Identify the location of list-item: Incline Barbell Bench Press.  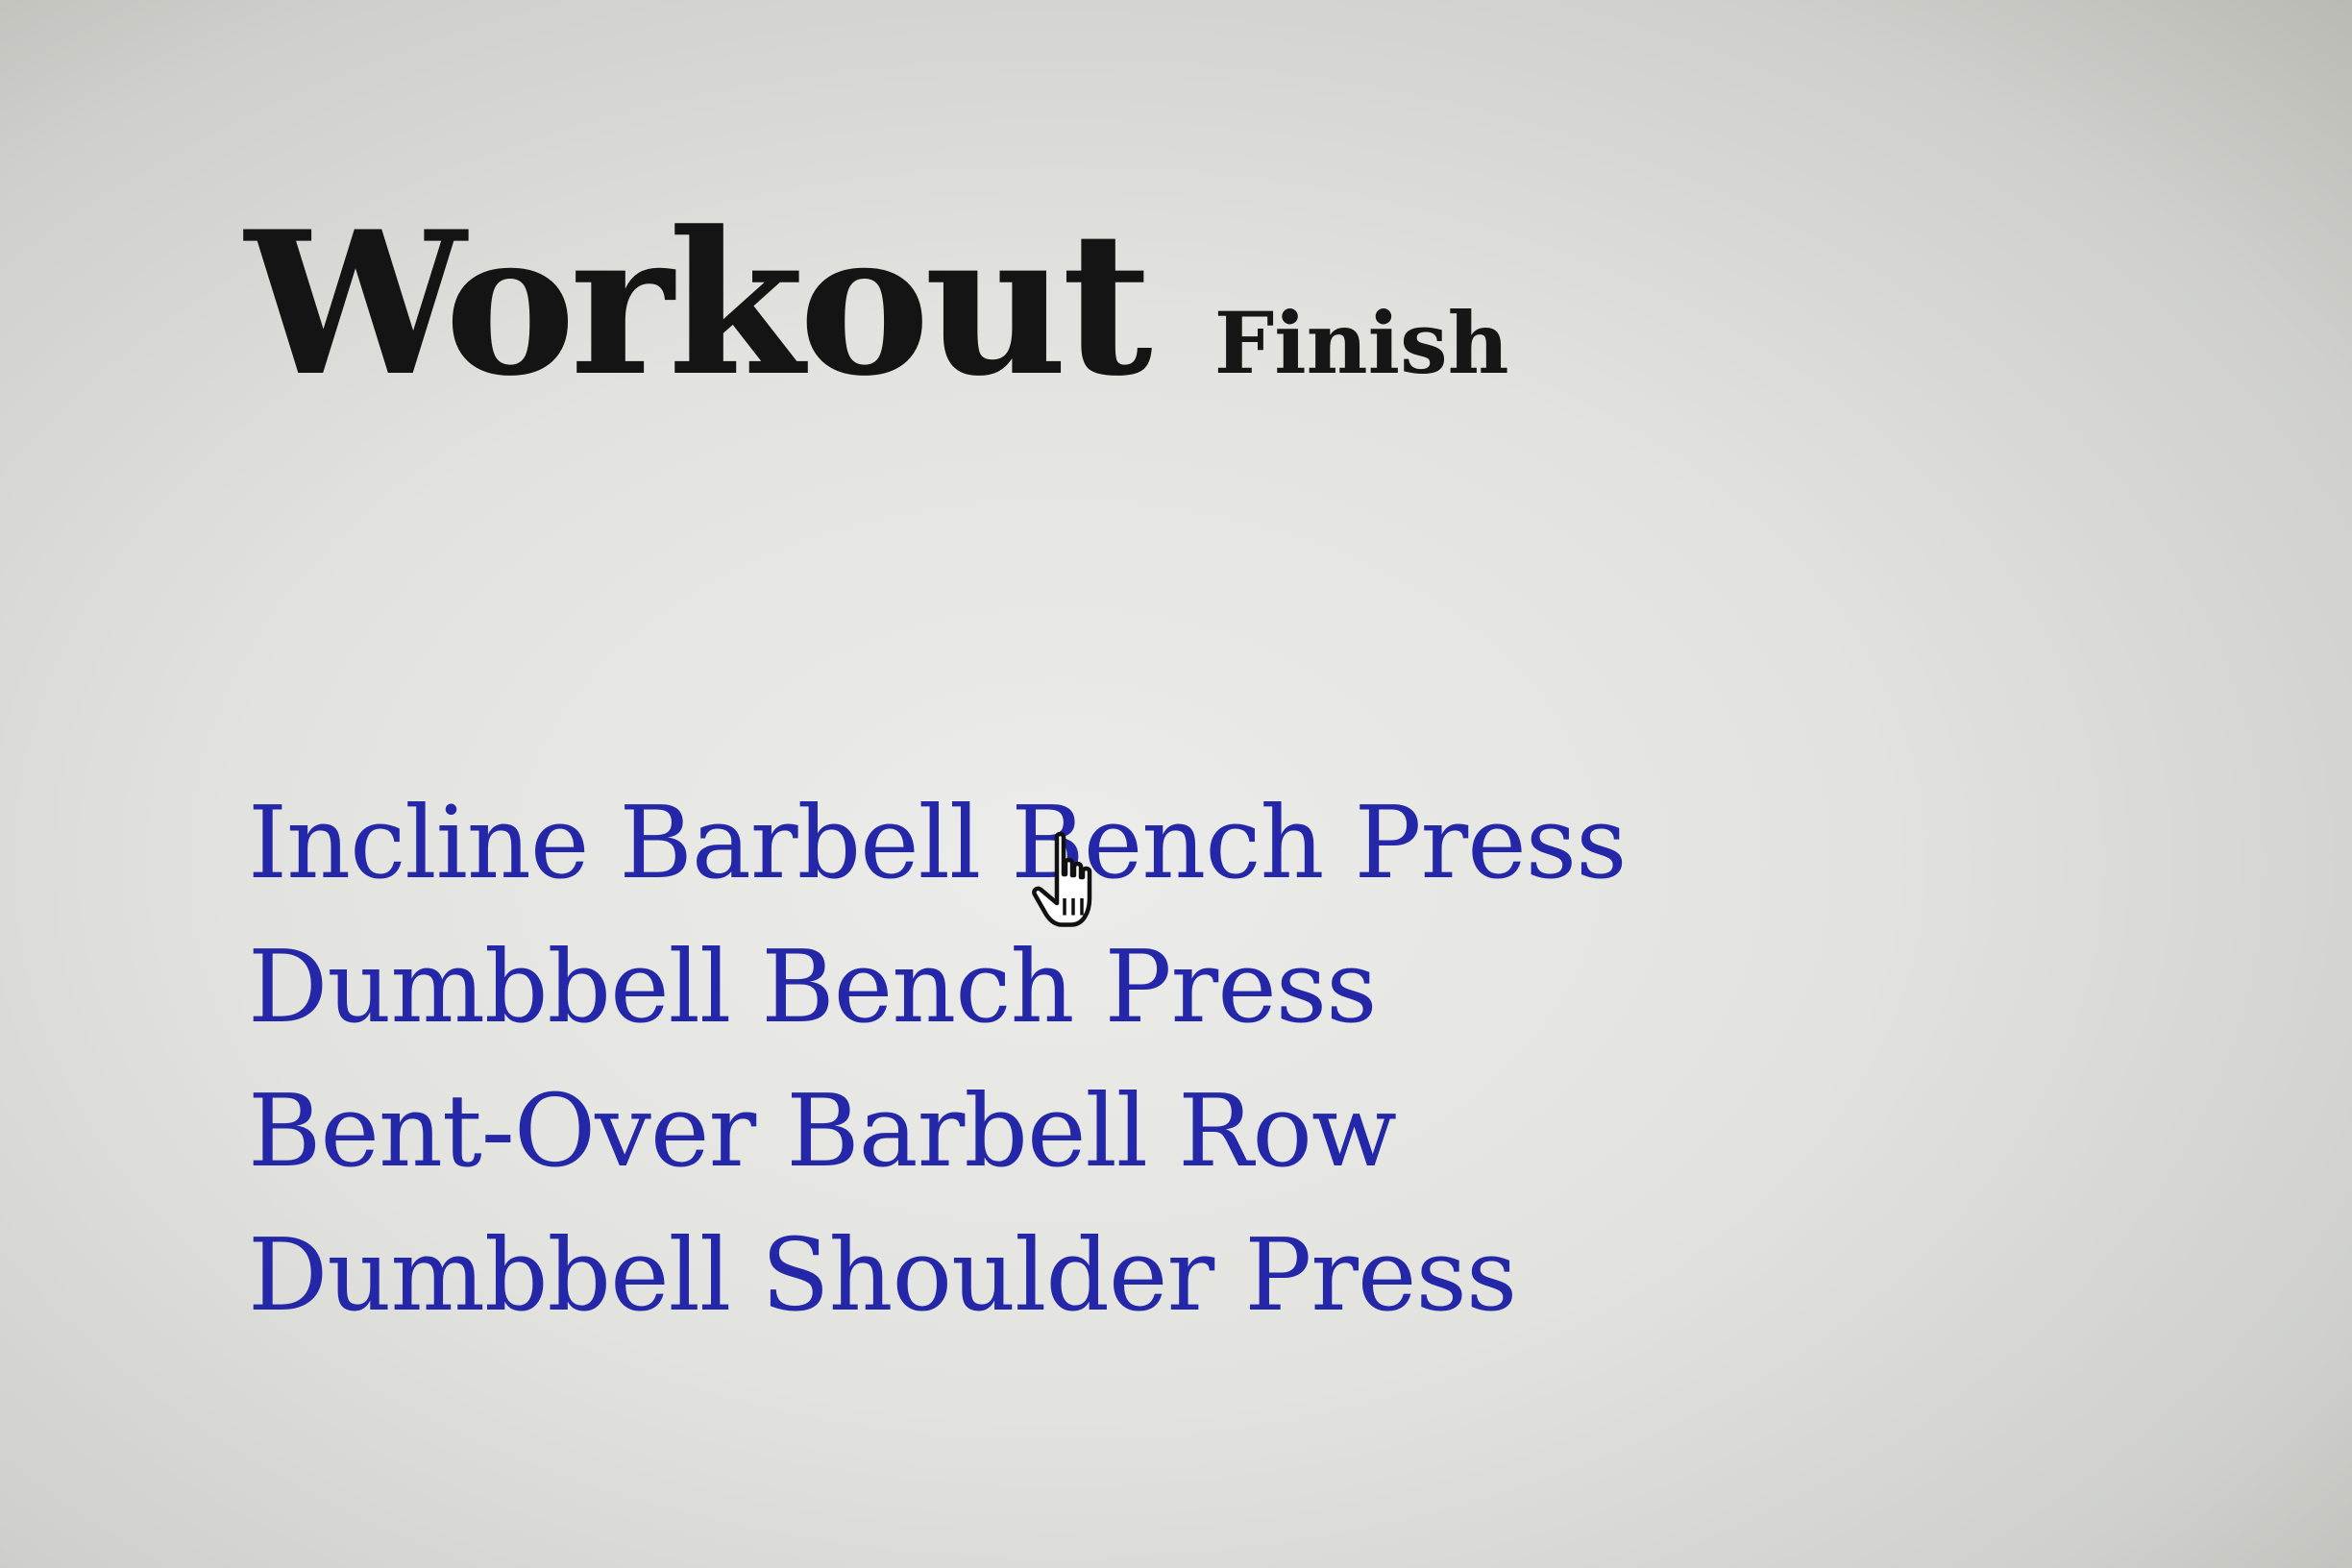
(938, 850).